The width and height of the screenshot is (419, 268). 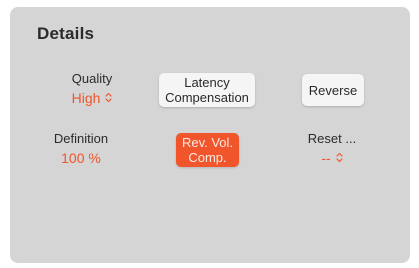 I want to click on reverse-button: Reverse, so click(x=333, y=90).